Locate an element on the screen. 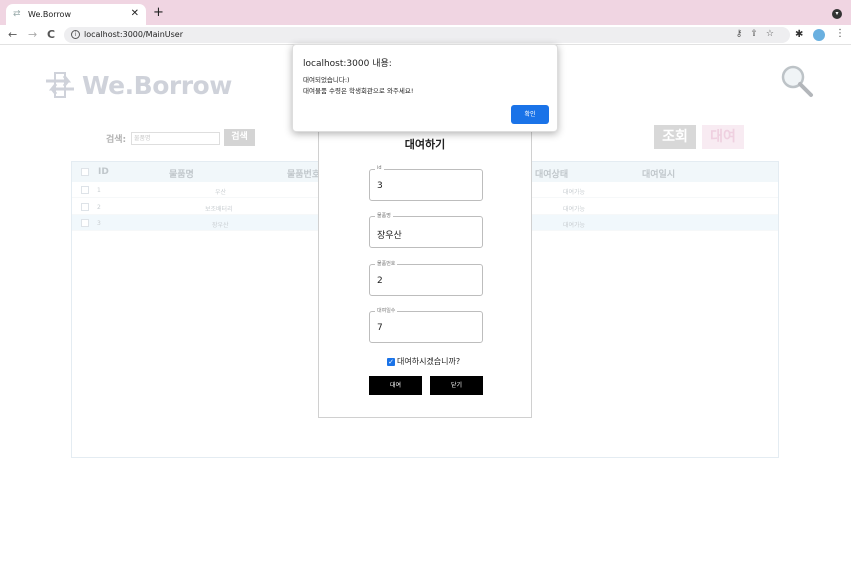 The width and height of the screenshot is (851, 571). id-field-label: id is located at coordinates (379, 168).